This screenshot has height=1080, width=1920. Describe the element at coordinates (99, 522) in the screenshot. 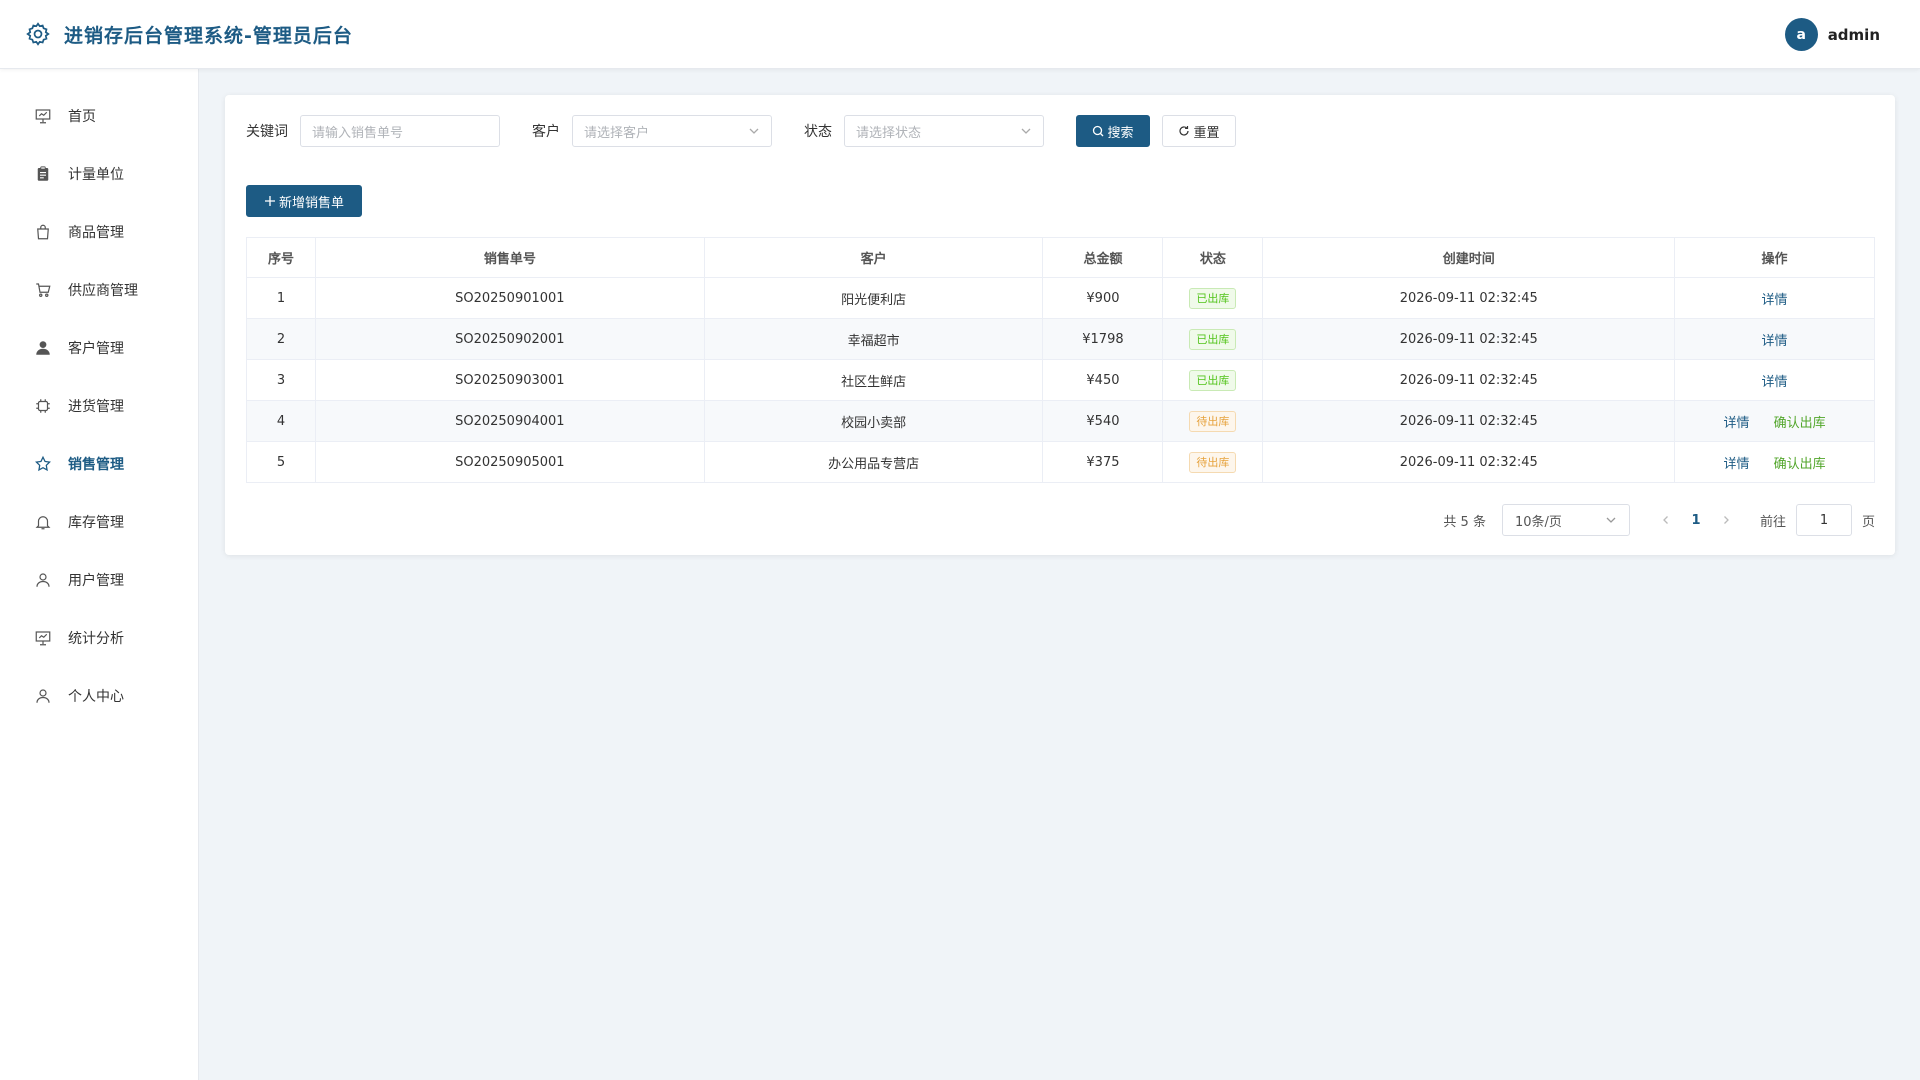

I see `sidebar-item-inventory: 库存管理` at that location.